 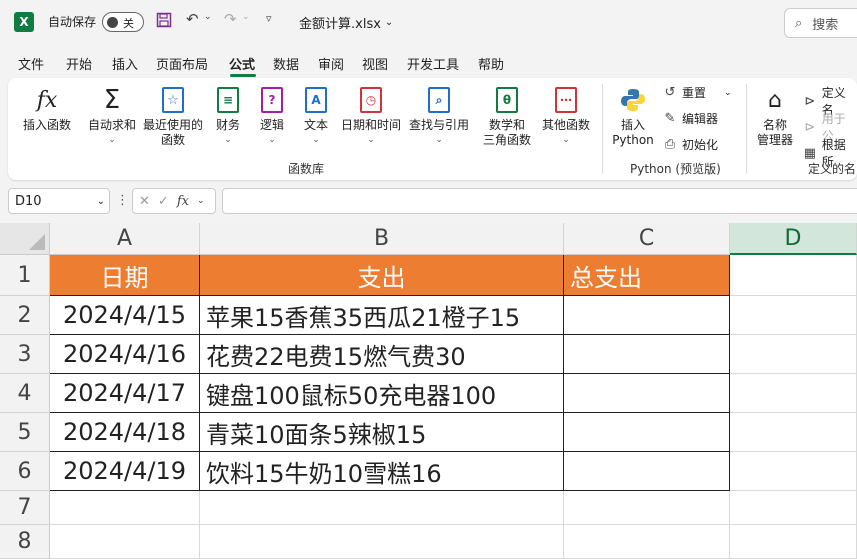 What do you see at coordinates (375, 63) in the screenshot?
I see `tab-view: 视图` at bounding box center [375, 63].